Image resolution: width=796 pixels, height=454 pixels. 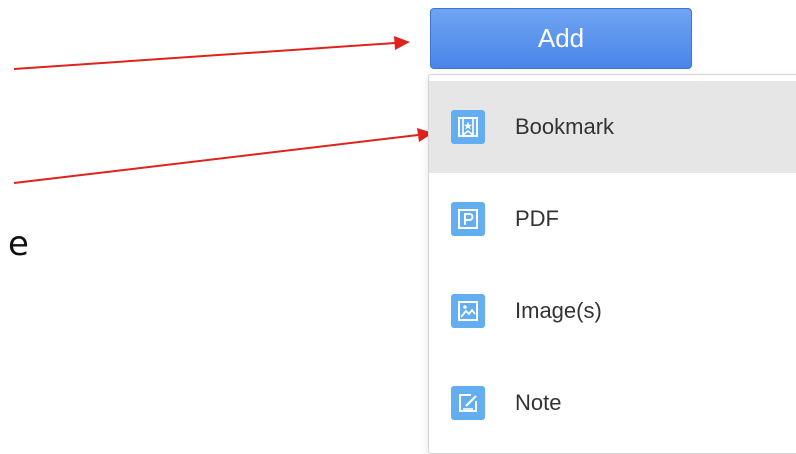 I want to click on menu-item-bookmark: Bookmark, so click(x=612, y=127).